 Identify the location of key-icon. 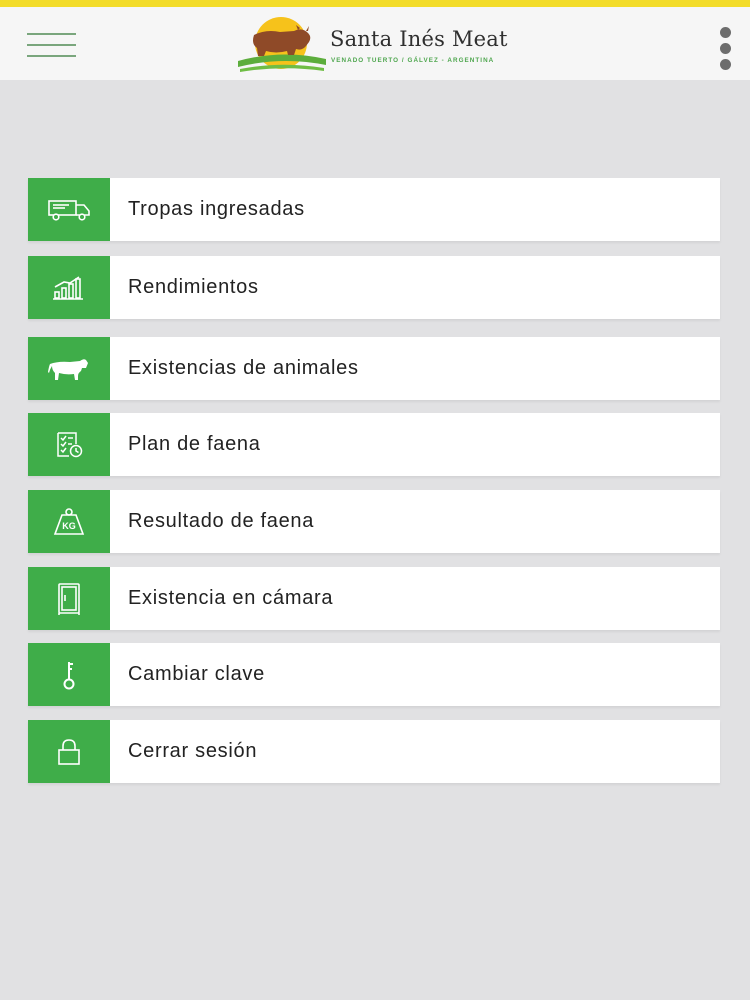
(69, 675).